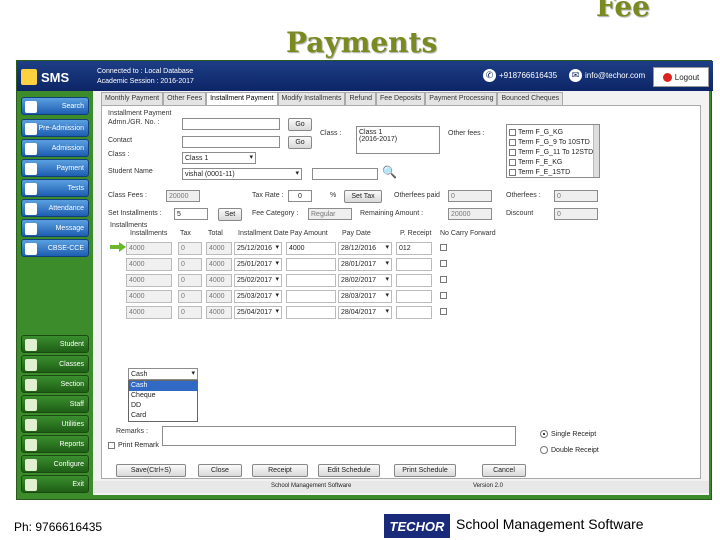  Describe the element at coordinates (55, 208) in the screenshot. I see `sidebar-item-attendance: Attendance` at that location.